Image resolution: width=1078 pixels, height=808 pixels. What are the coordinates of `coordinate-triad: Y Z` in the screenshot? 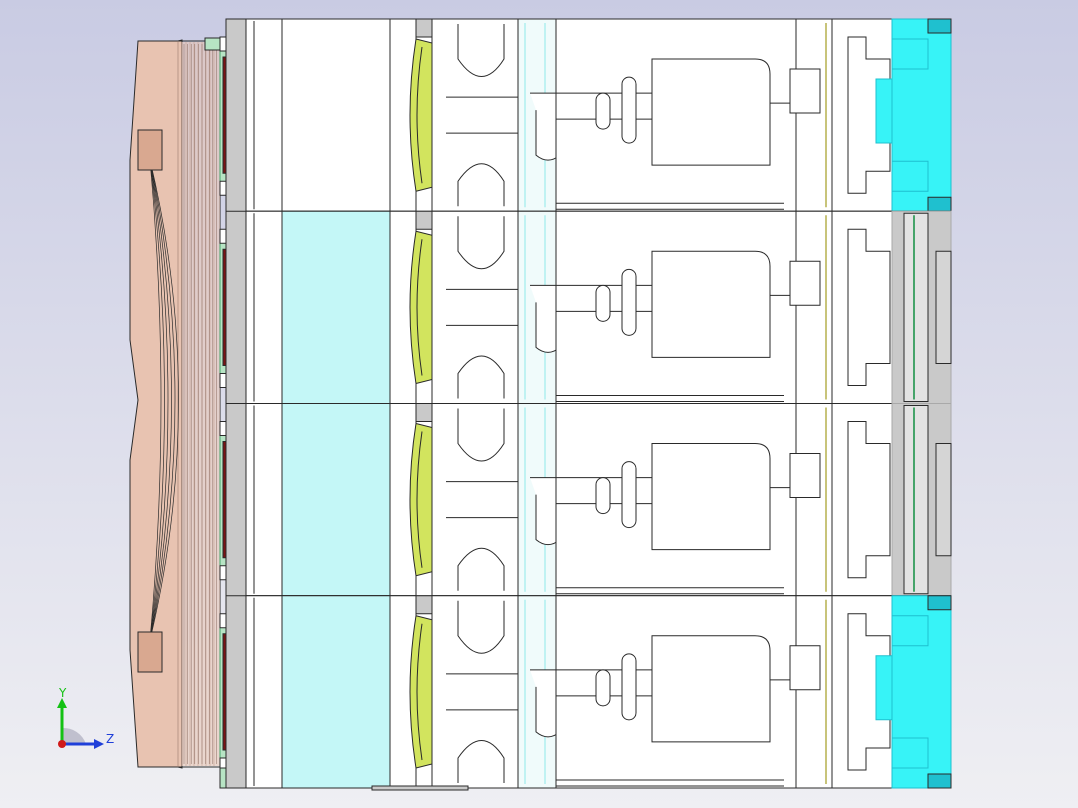 It's located at (85, 717).